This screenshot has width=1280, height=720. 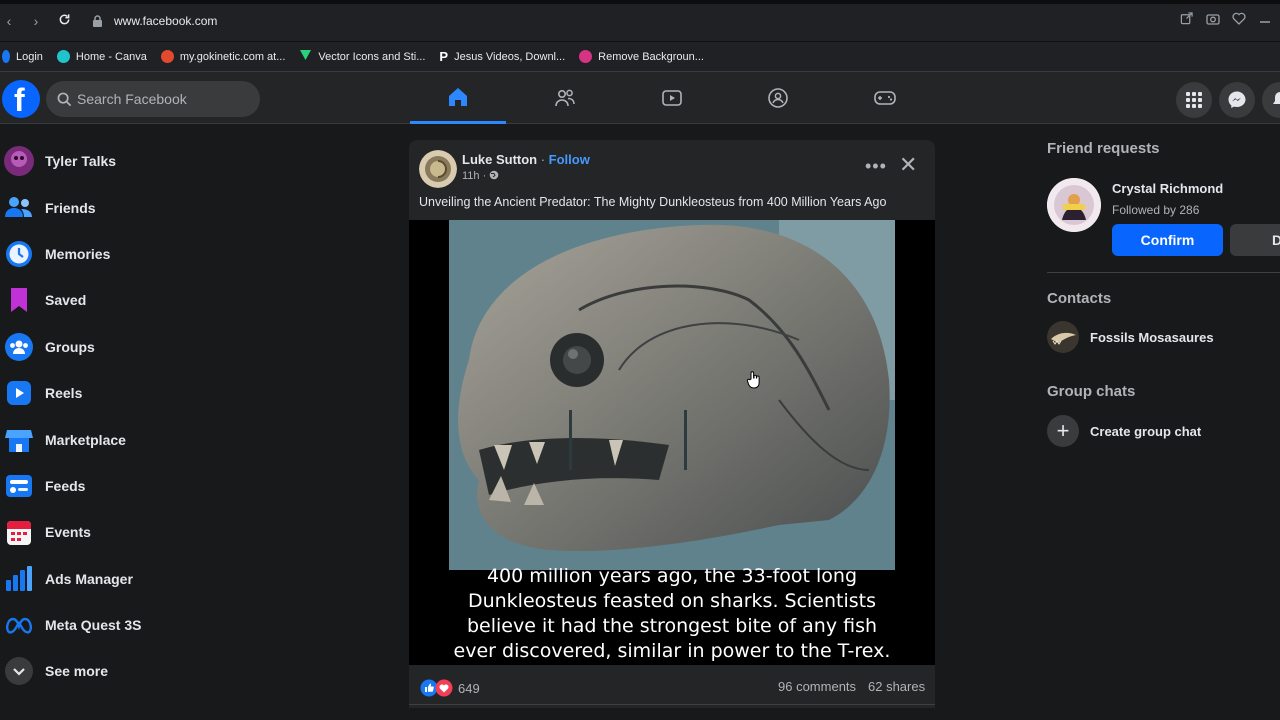 I want to click on tab-groups, so click(x=778, y=98).